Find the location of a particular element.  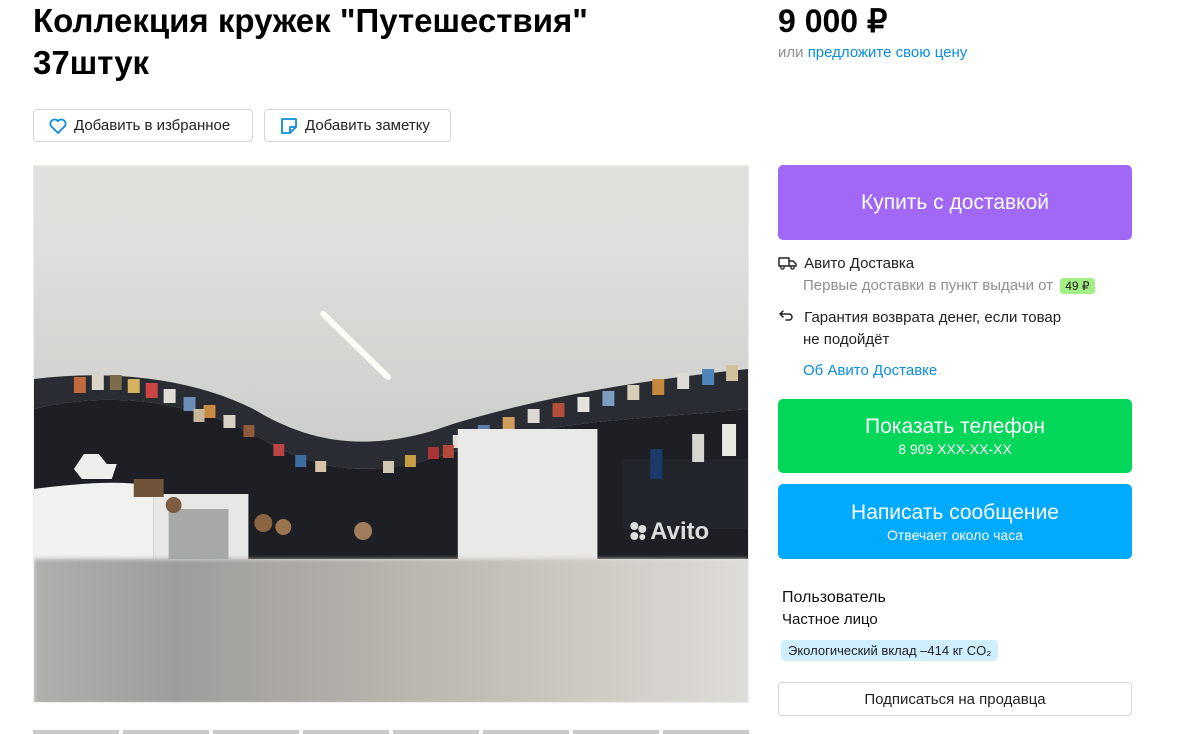

guarantee-line2: не подойдёт is located at coordinates (846, 339).